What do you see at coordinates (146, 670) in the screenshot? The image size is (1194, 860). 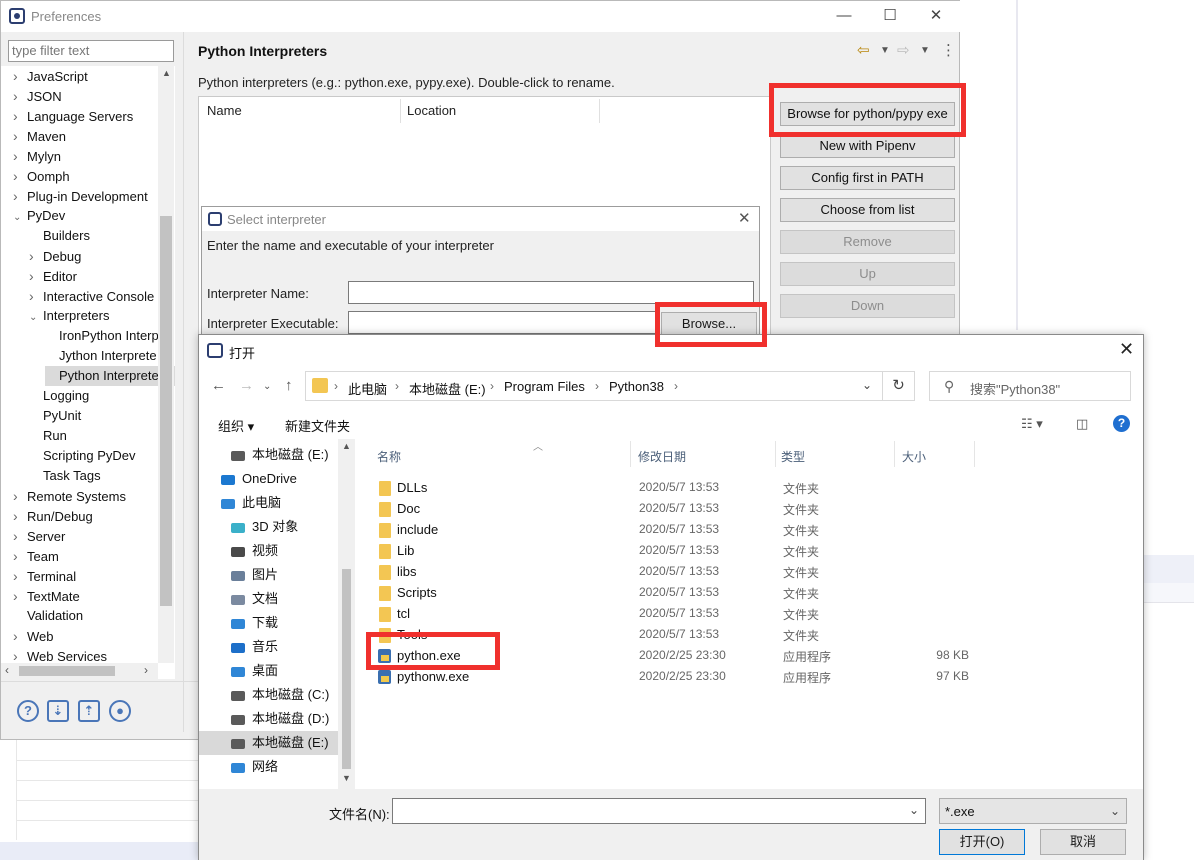 I see `scroll-right-icon: ›` at bounding box center [146, 670].